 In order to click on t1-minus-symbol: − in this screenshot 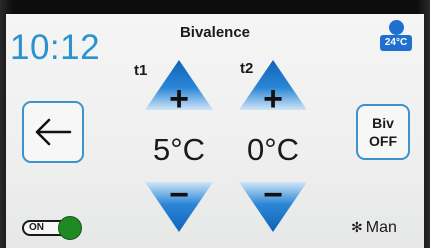, I will do `click(179, 195)`.